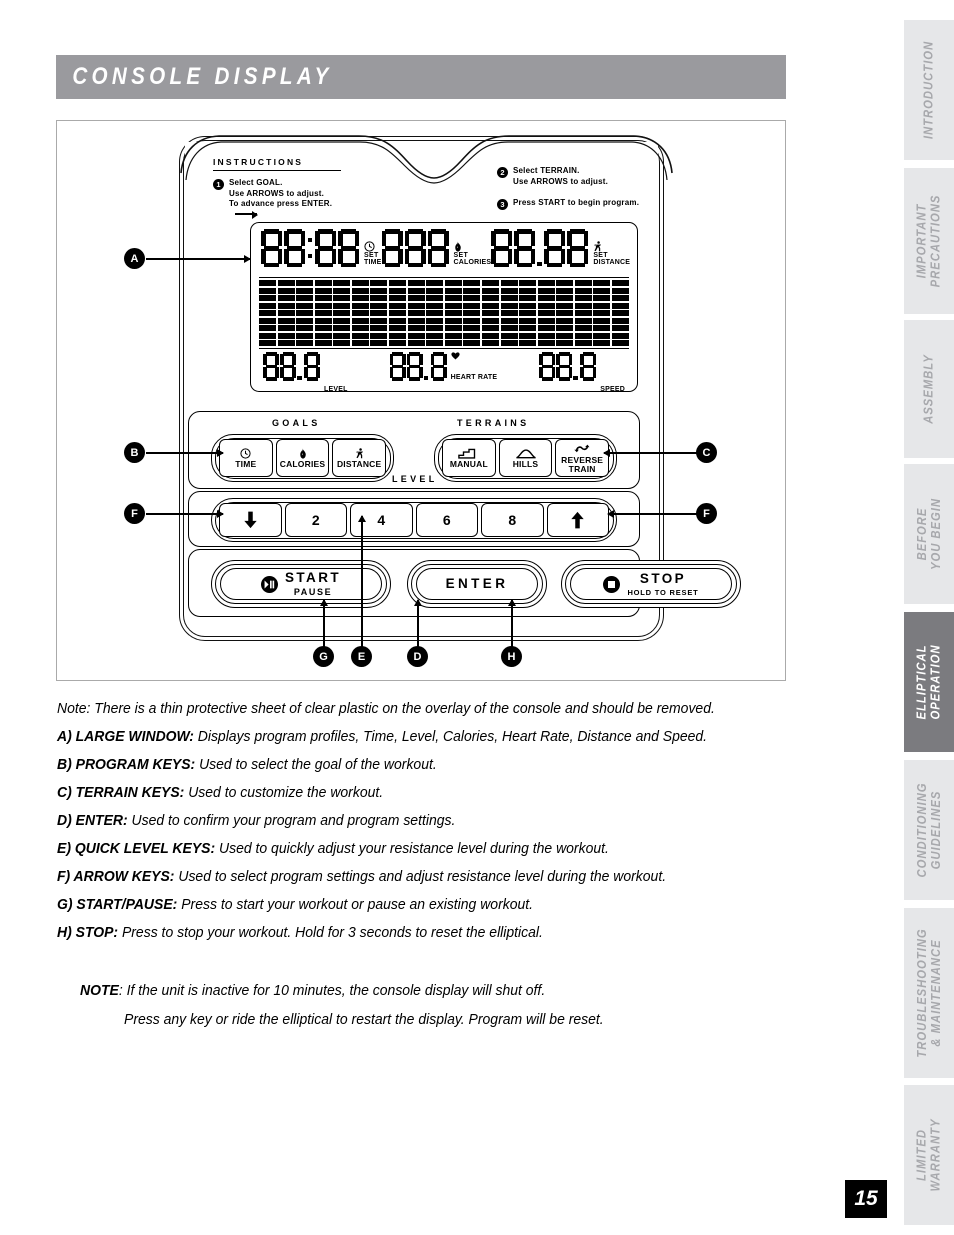  What do you see at coordinates (291, 209) in the screenshot?
I see `step-line: To advance press ENTER.` at bounding box center [291, 209].